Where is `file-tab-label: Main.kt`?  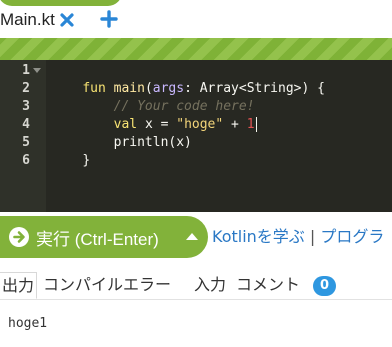 file-tab-label: Main.kt is located at coordinates (27, 20).